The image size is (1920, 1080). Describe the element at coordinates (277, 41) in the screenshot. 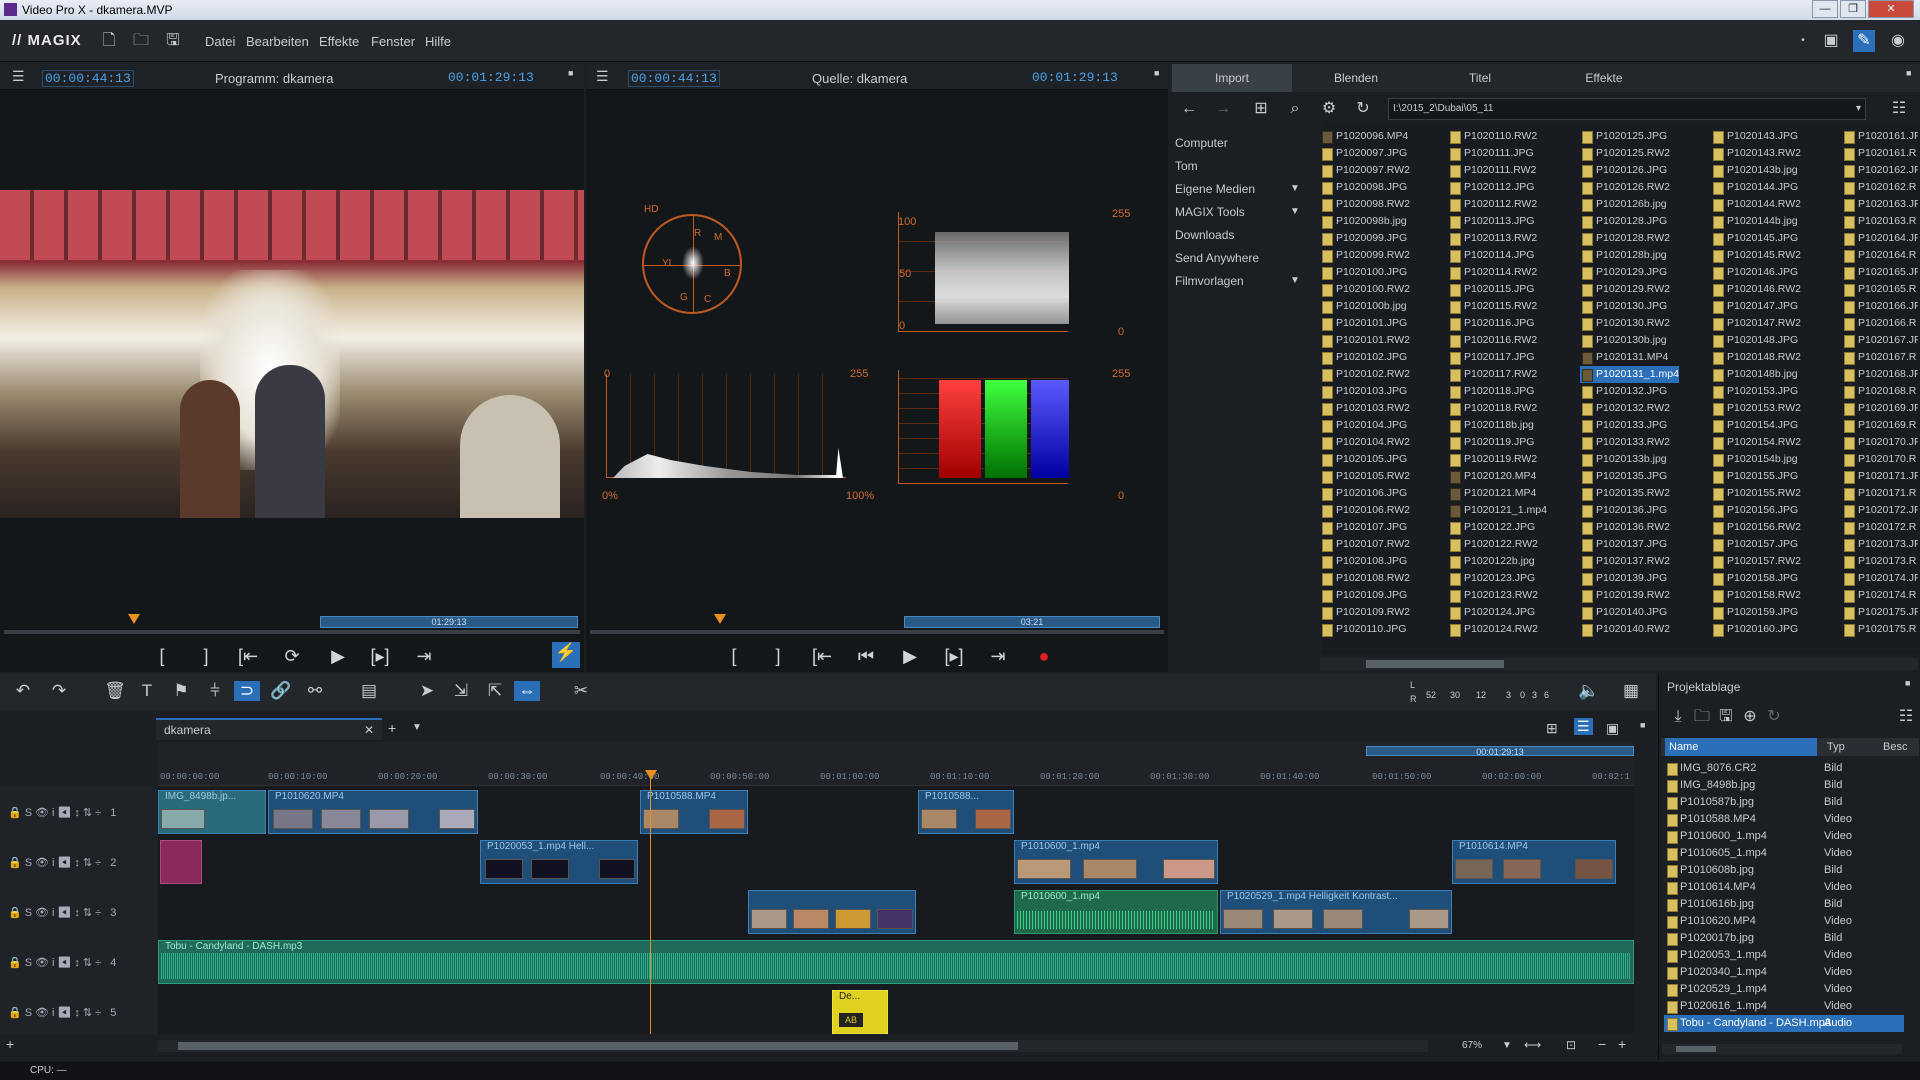

I see `menu-bearbeiten: Bearbeiten` at that location.